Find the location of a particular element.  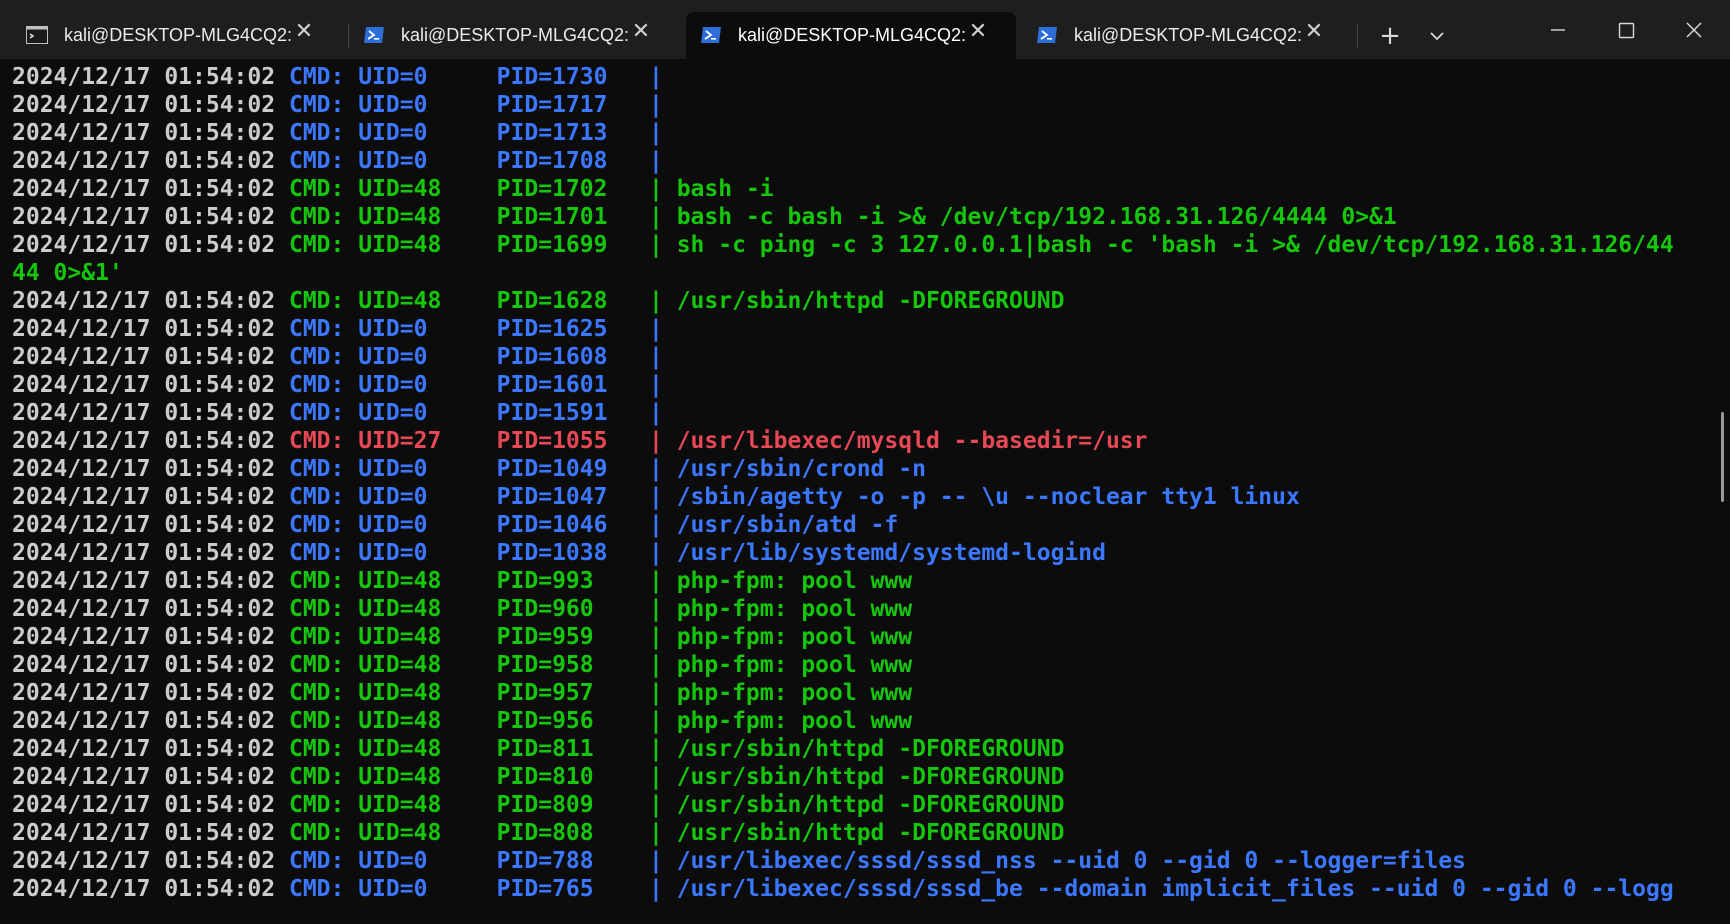

tab-title: kali@DESKTOP-MLG4CQ2: is located at coordinates (852, 35).